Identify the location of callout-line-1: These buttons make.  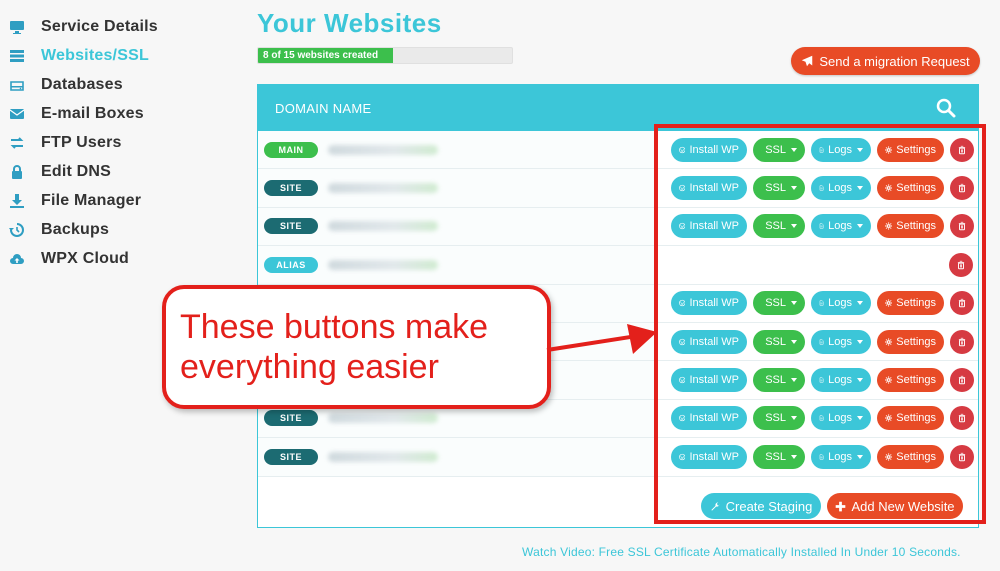
(334, 327).